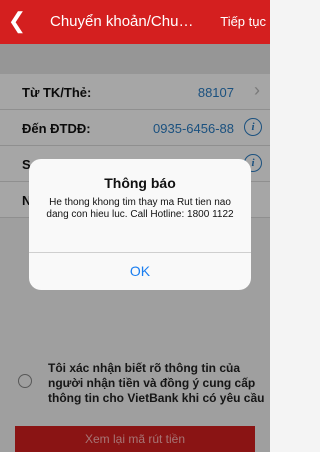  What do you see at coordinates (243, 21) in the screenshot?
I see `next-button: Tiếp tục` at bounding box center [243, 21].